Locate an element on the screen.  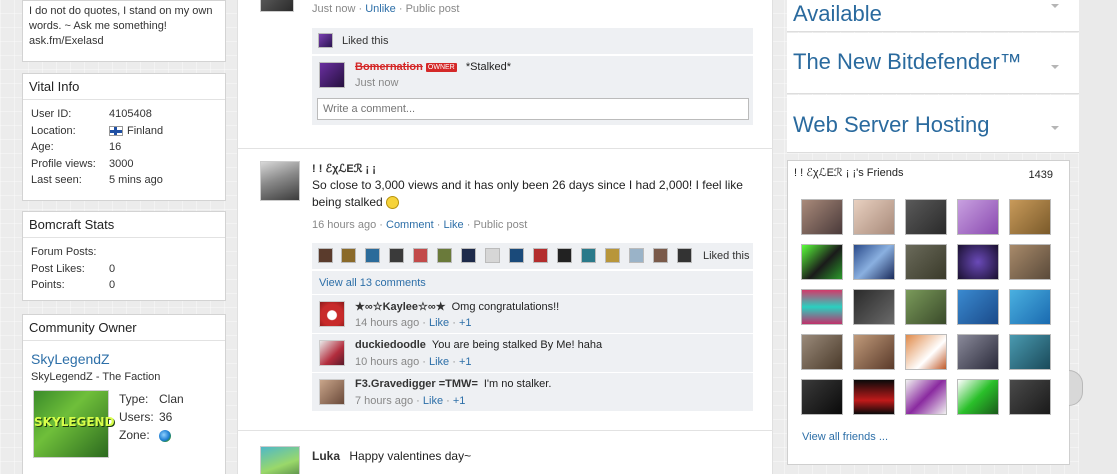
vital-value: 16 is located at coordinates (115, 147).